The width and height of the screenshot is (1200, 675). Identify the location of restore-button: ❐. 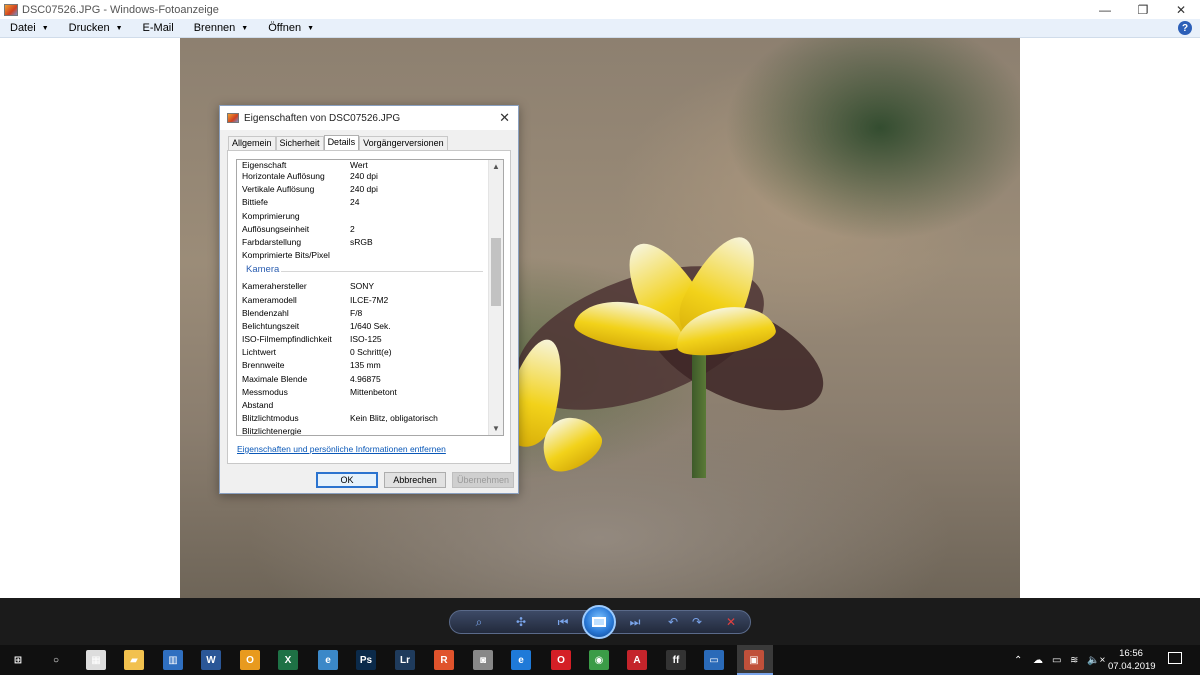
(1143, 9).